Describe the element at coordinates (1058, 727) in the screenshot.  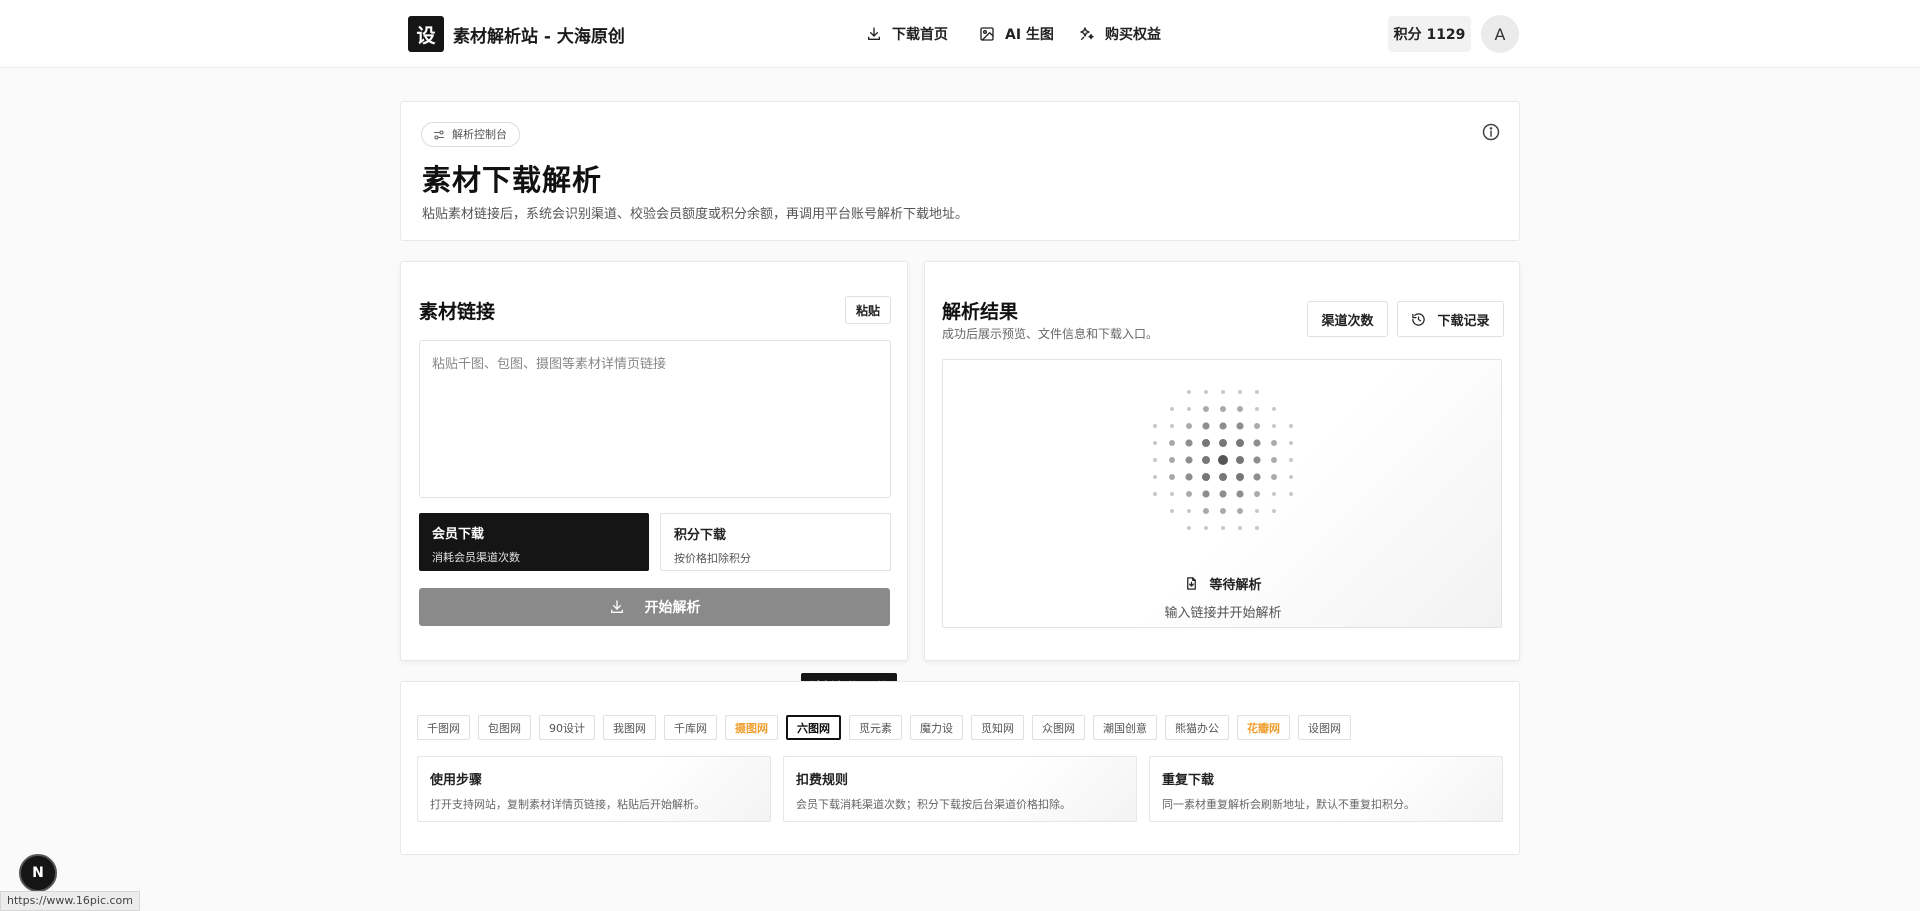
I see `site-tag: 众图网` at that location.